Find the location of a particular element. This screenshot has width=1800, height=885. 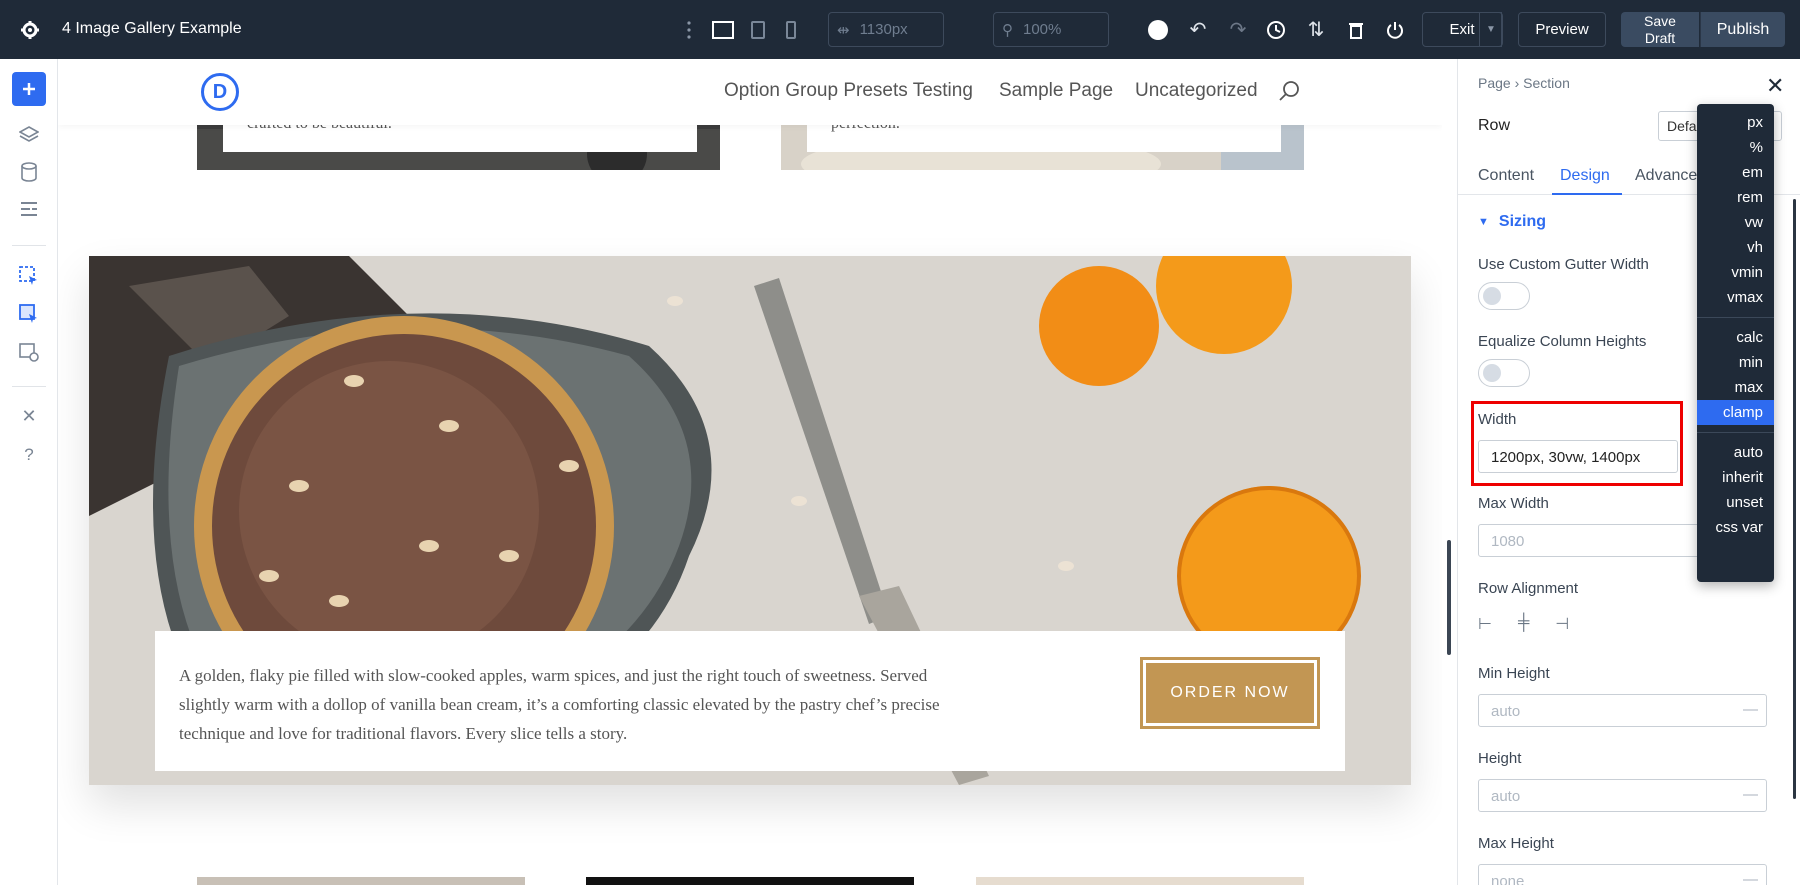

row-alignment-options: ⊢ ╪ ⊣ is located at coordinates (1523, 624).